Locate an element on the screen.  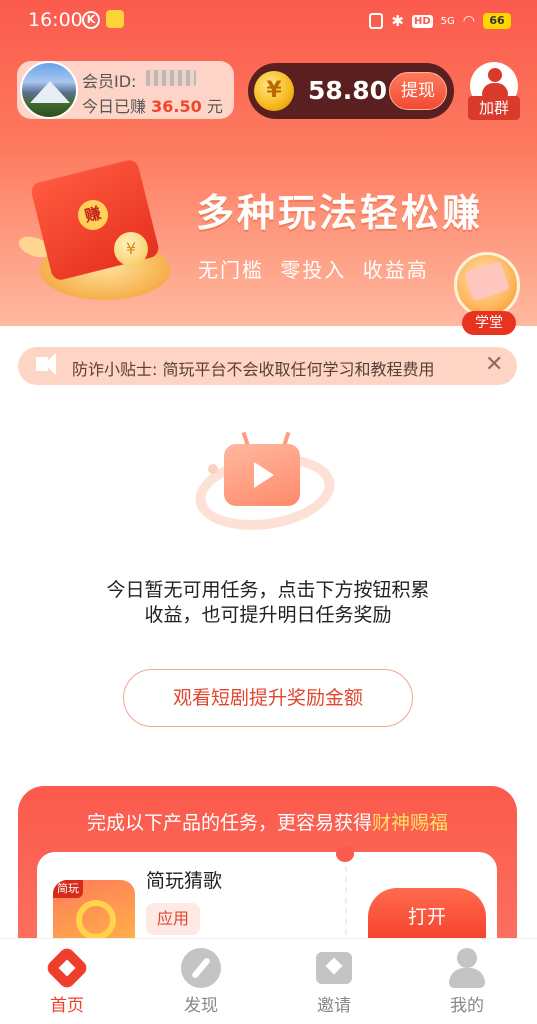
card-divider is located at coordinates (346, 906).